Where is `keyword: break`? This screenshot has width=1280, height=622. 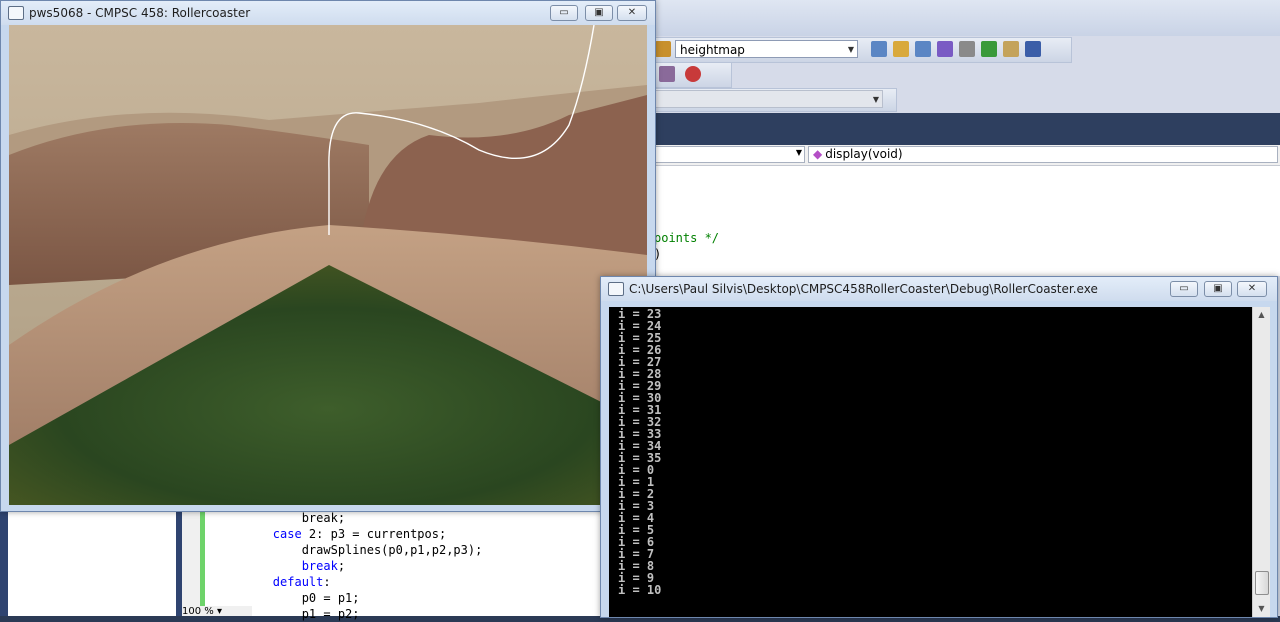
keyword: break is located at coordinates (319, 566).